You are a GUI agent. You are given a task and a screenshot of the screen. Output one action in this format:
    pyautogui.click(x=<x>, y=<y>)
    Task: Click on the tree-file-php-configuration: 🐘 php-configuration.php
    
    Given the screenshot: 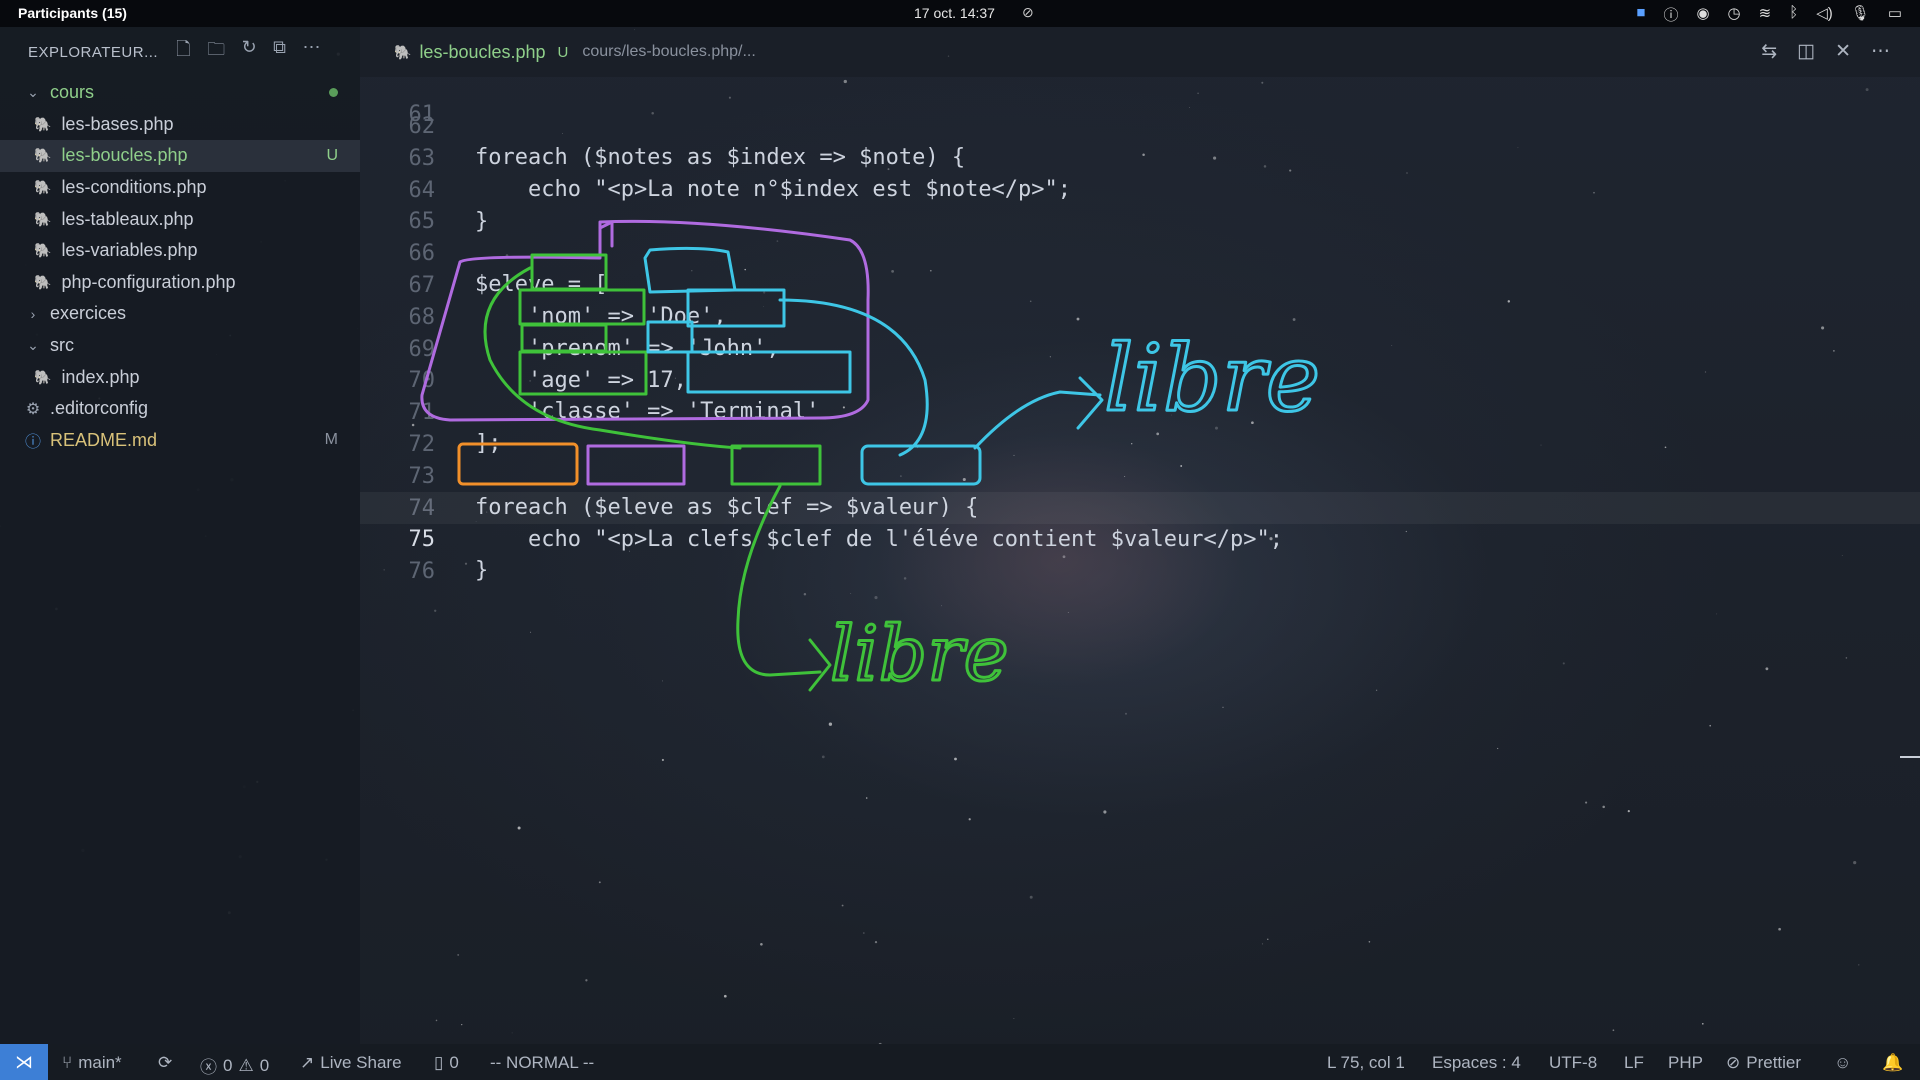 What is the action you would take?
    pyautogui.click(x=180, y=283)
    